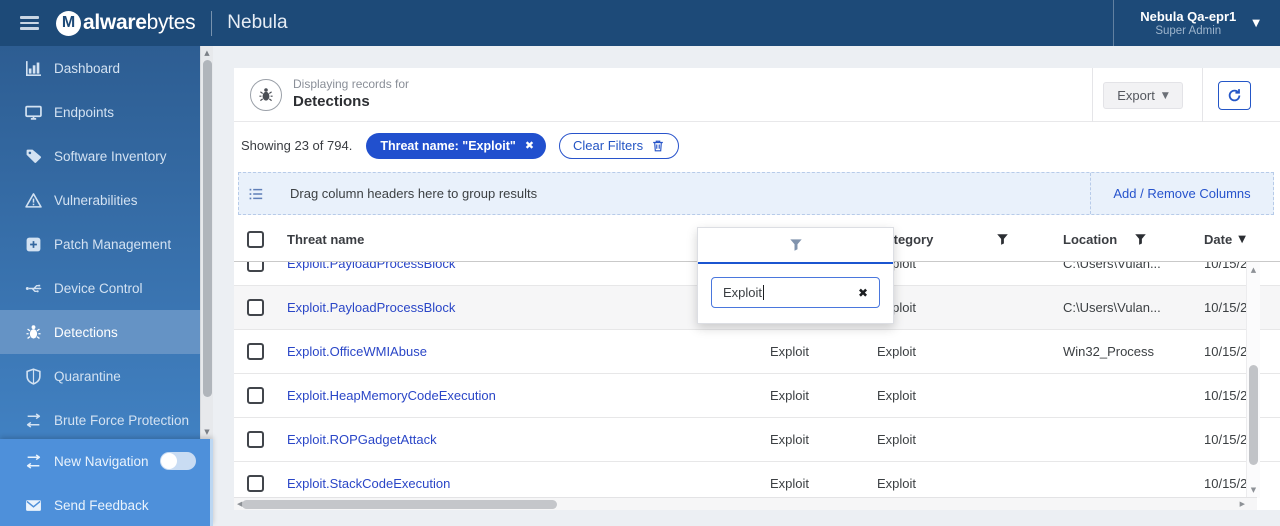 The image size is (1280, 526). I want to click on sidebar-item-brute-force-protection: Brute Force Protection, so click(100, 418).